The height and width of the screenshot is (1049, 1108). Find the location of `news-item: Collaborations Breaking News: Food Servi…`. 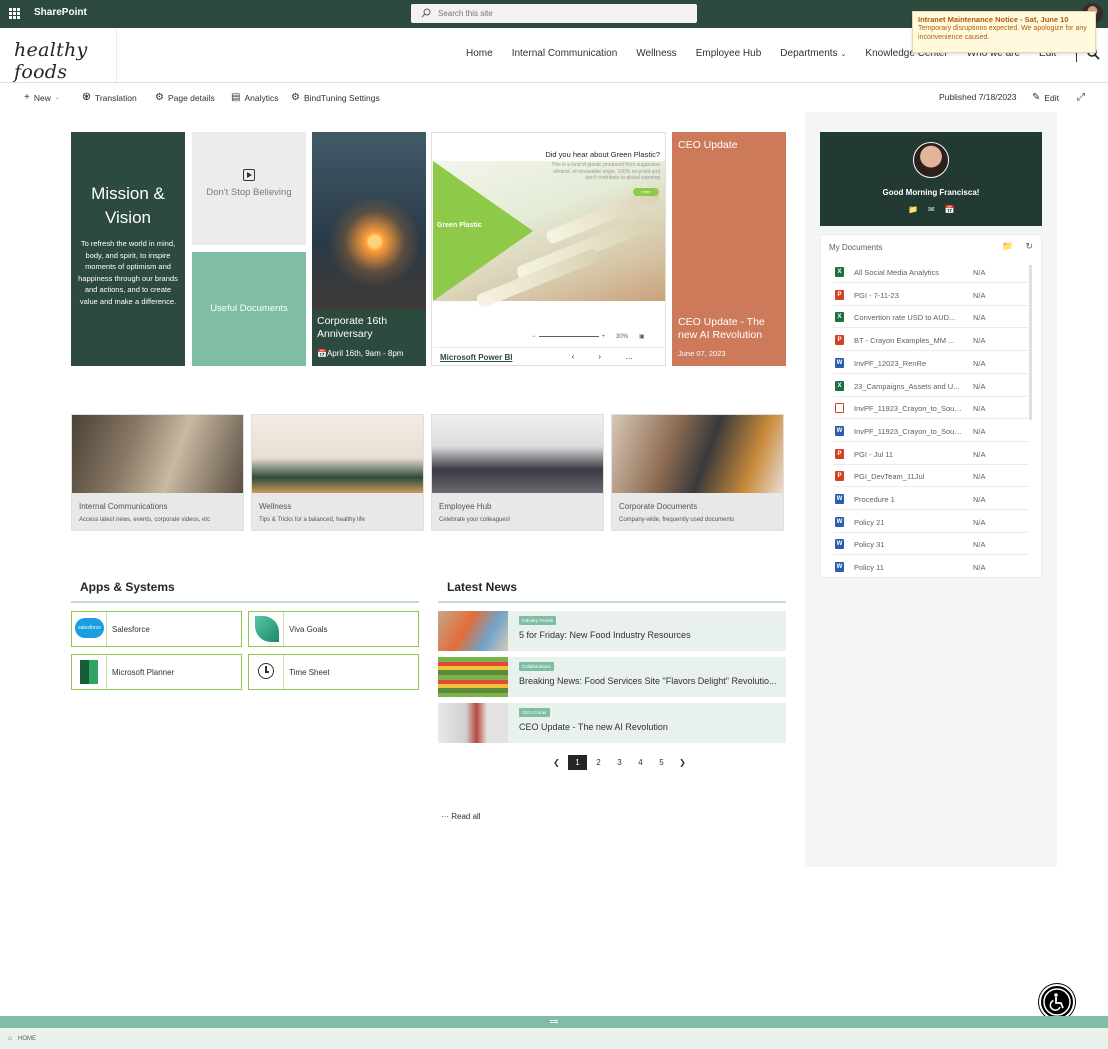

news-item: Collaborations Breaking News: Food Servi… is located at coordinates (612, 677).